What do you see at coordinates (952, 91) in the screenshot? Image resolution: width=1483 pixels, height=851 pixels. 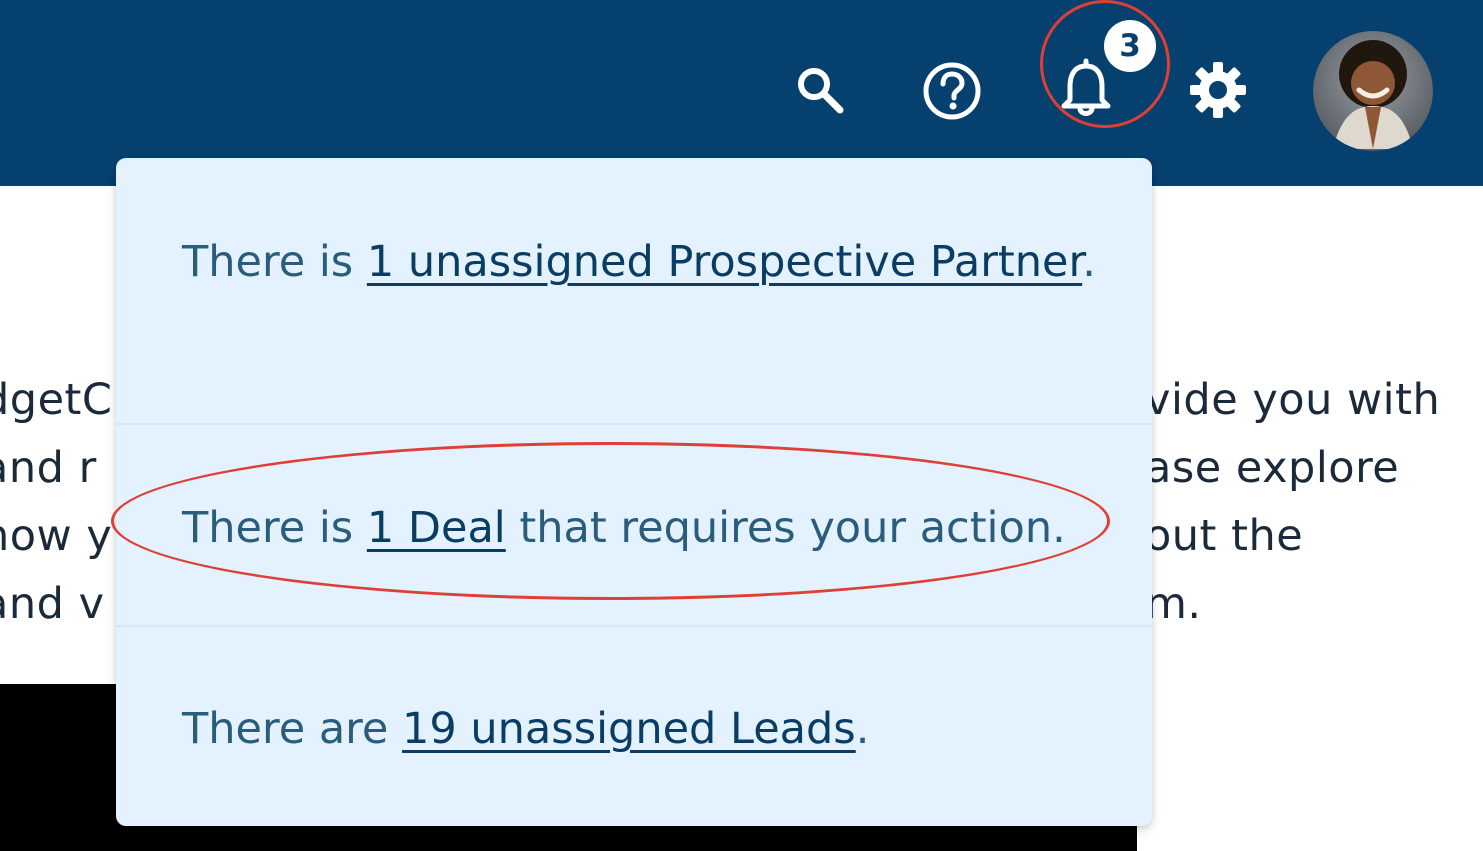 I see `help-icon` at bounding box center [952, 91].